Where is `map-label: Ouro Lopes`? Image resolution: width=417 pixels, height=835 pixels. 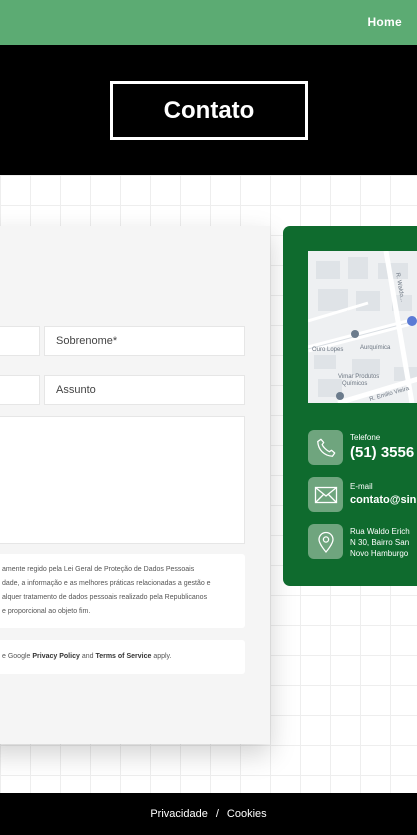
map-label: Ouro Lopes is located at coordinates (327, 350).